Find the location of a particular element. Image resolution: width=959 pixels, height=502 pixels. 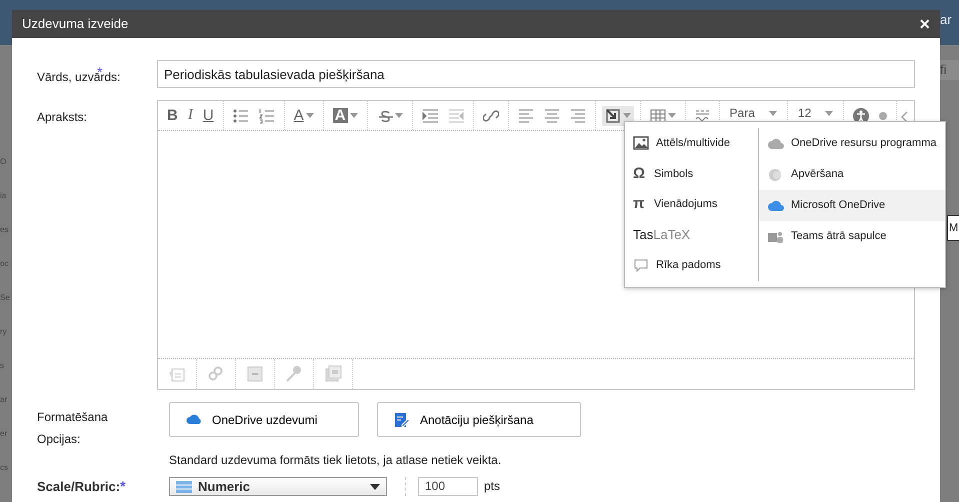

bold-button: B is located at coordinates (172, 115).